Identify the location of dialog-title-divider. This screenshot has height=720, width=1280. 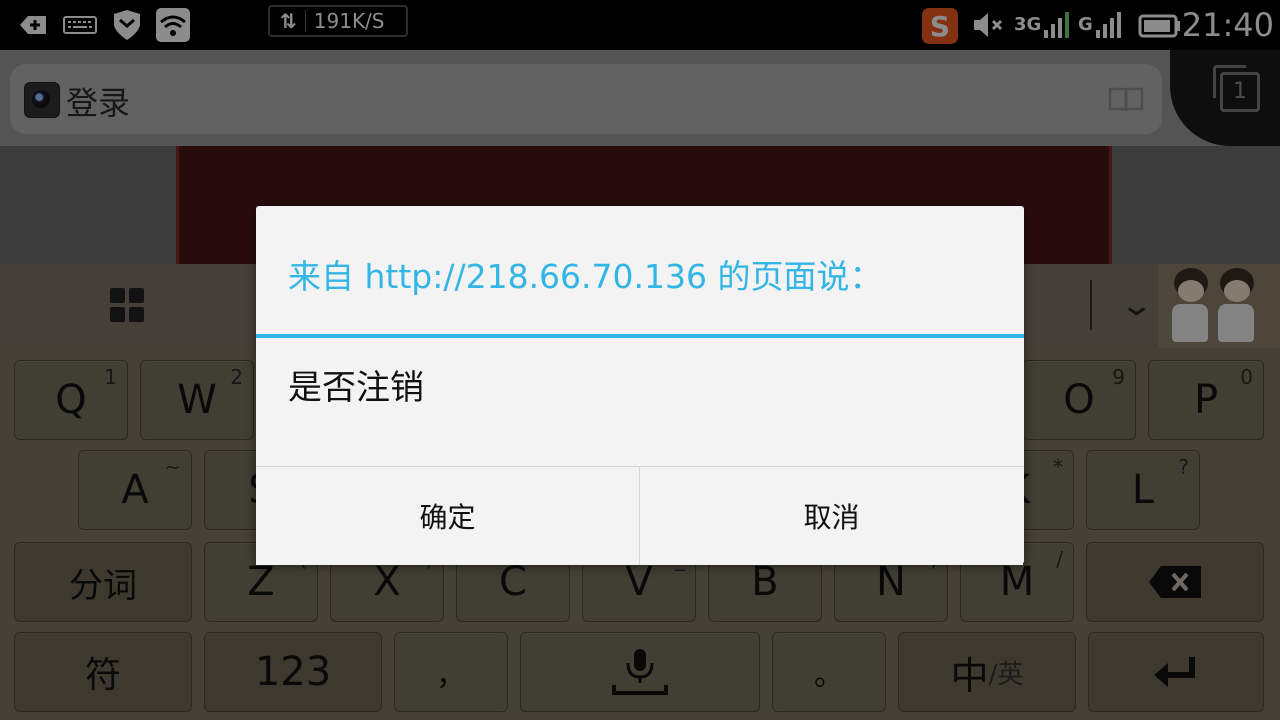
(640, 336).